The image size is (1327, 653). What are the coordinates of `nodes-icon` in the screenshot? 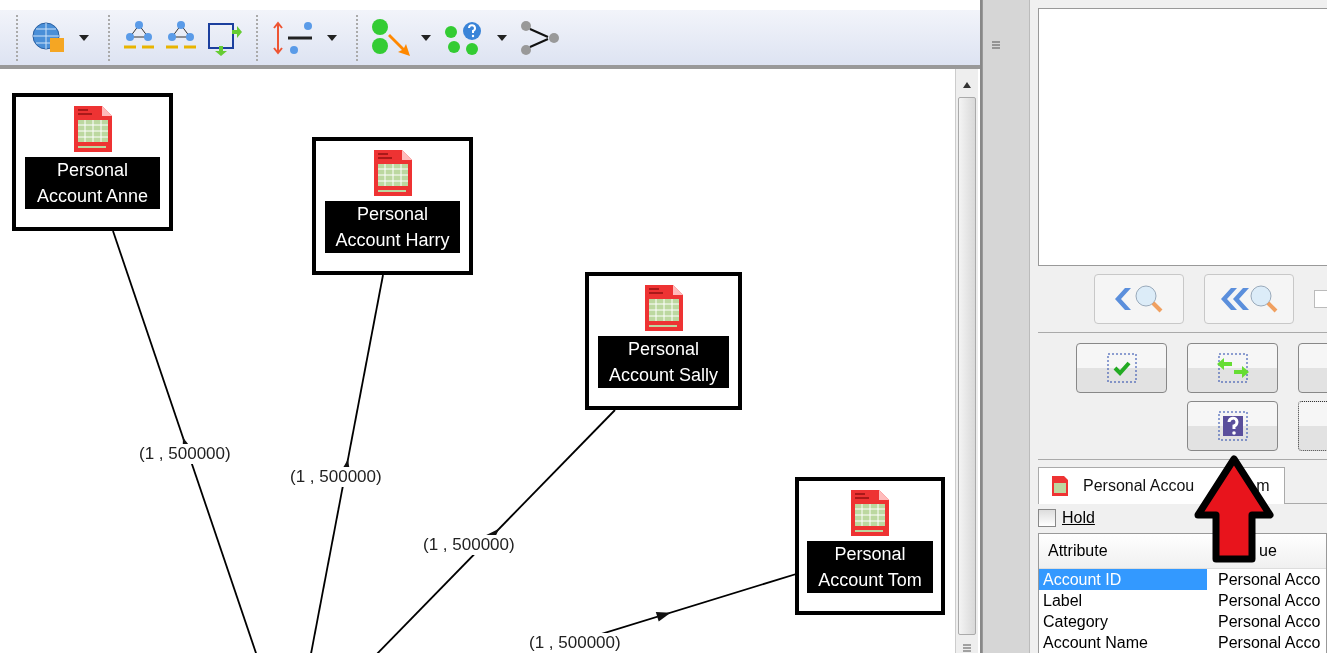 It's located at (391, 37).